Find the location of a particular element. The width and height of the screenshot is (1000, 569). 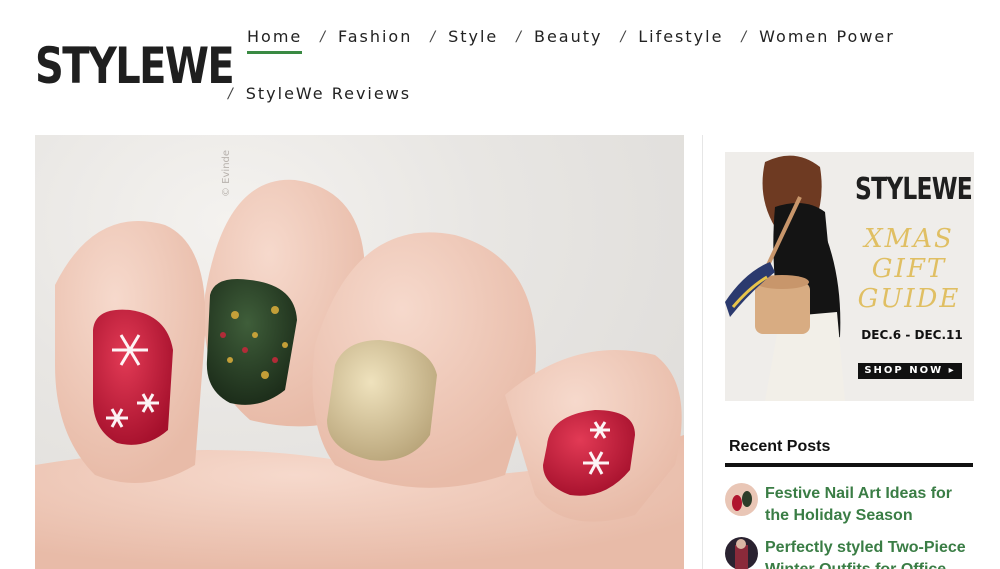

nav-row-secondary: / StyleWe Reviews is located at coordinates (319, 96).